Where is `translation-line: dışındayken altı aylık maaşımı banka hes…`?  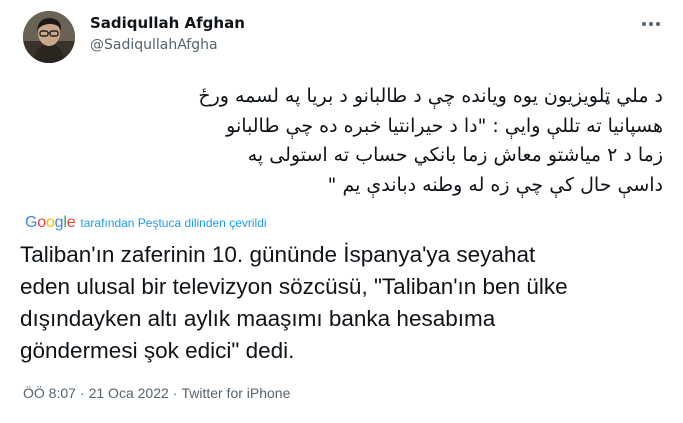 translation-line: dışındayken altı aylık maaşımı banka hes… is located at coordinates (258, 318).